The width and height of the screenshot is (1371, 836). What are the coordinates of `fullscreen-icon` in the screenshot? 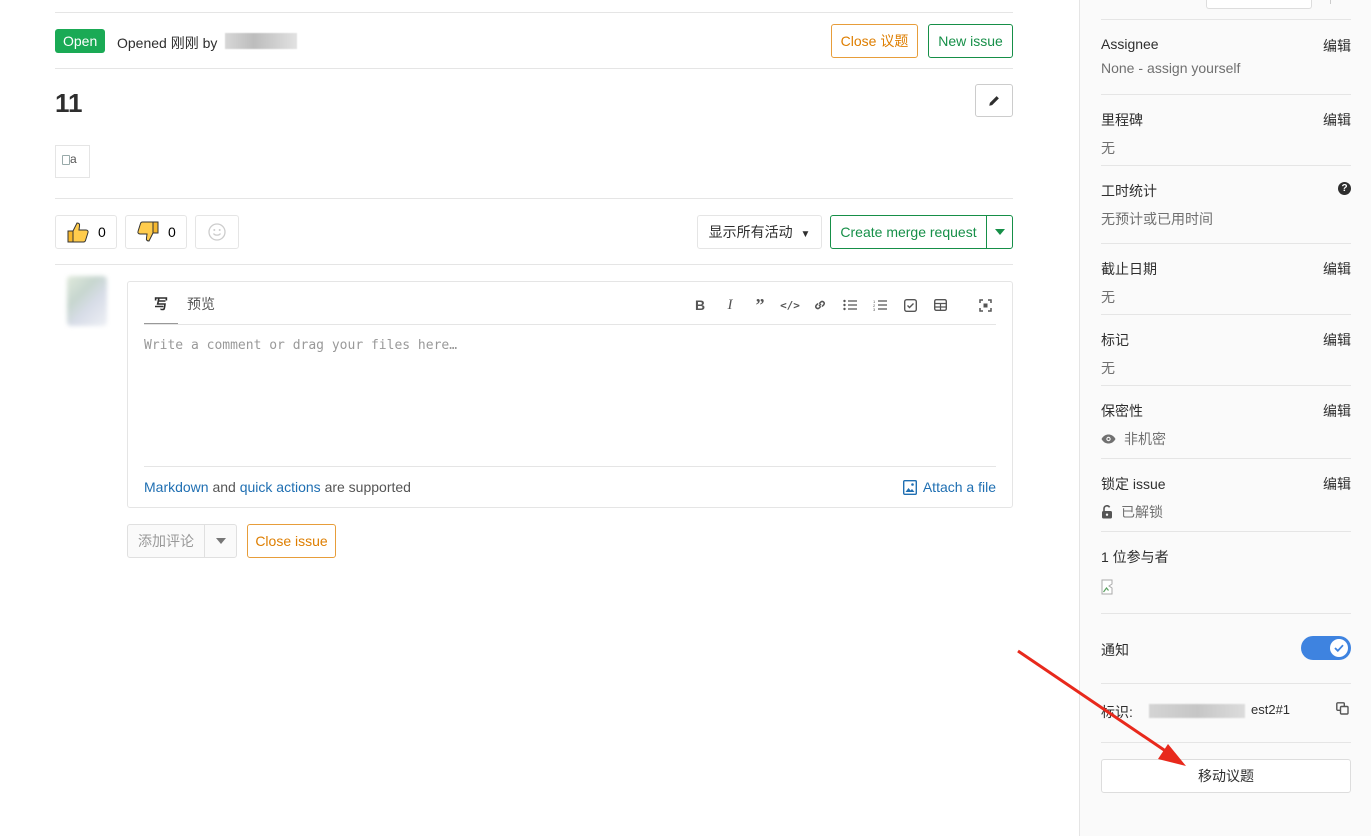 It's located at (985, 305).